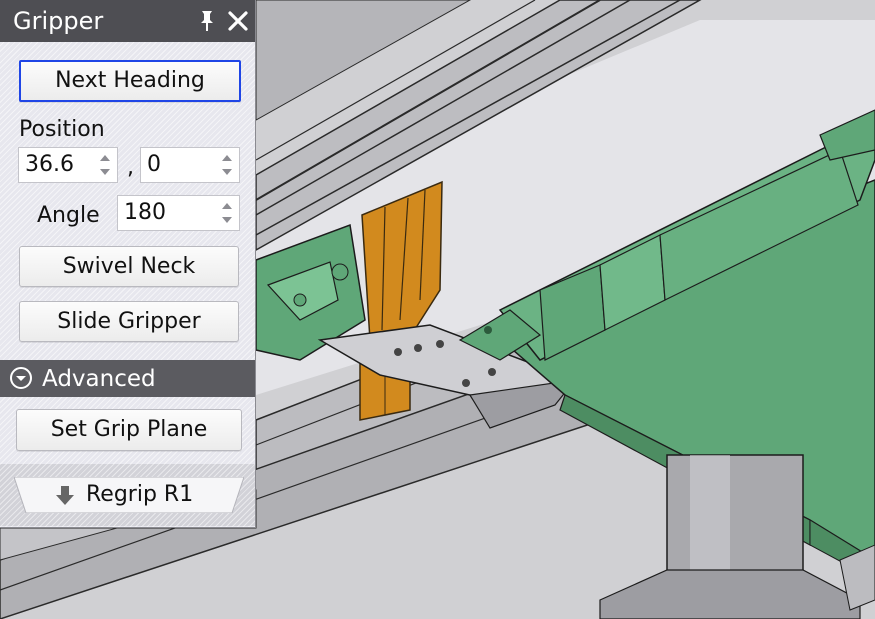 This screenshot has width=875, height=619. I want to click on regrip-r1-button: Regrip R1, so click(129, 495).